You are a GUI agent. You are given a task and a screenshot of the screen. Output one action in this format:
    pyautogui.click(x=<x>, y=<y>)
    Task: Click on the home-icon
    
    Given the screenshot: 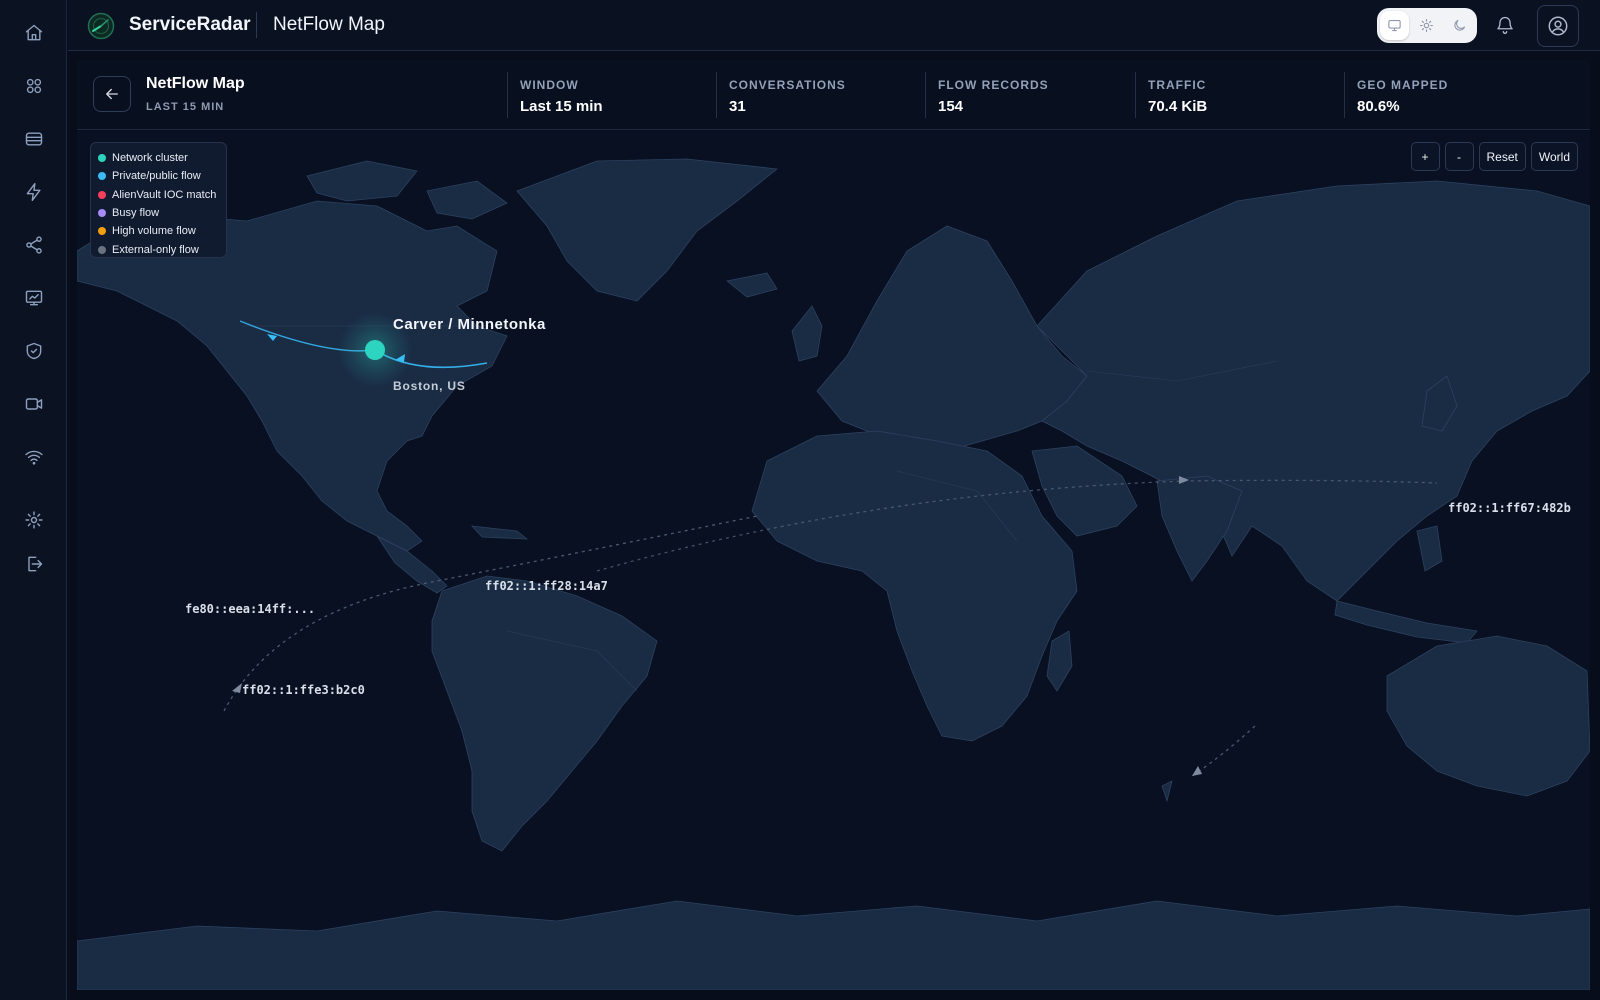 What is the action you would take?
    pyautogui.click(x=34, y=33)
    